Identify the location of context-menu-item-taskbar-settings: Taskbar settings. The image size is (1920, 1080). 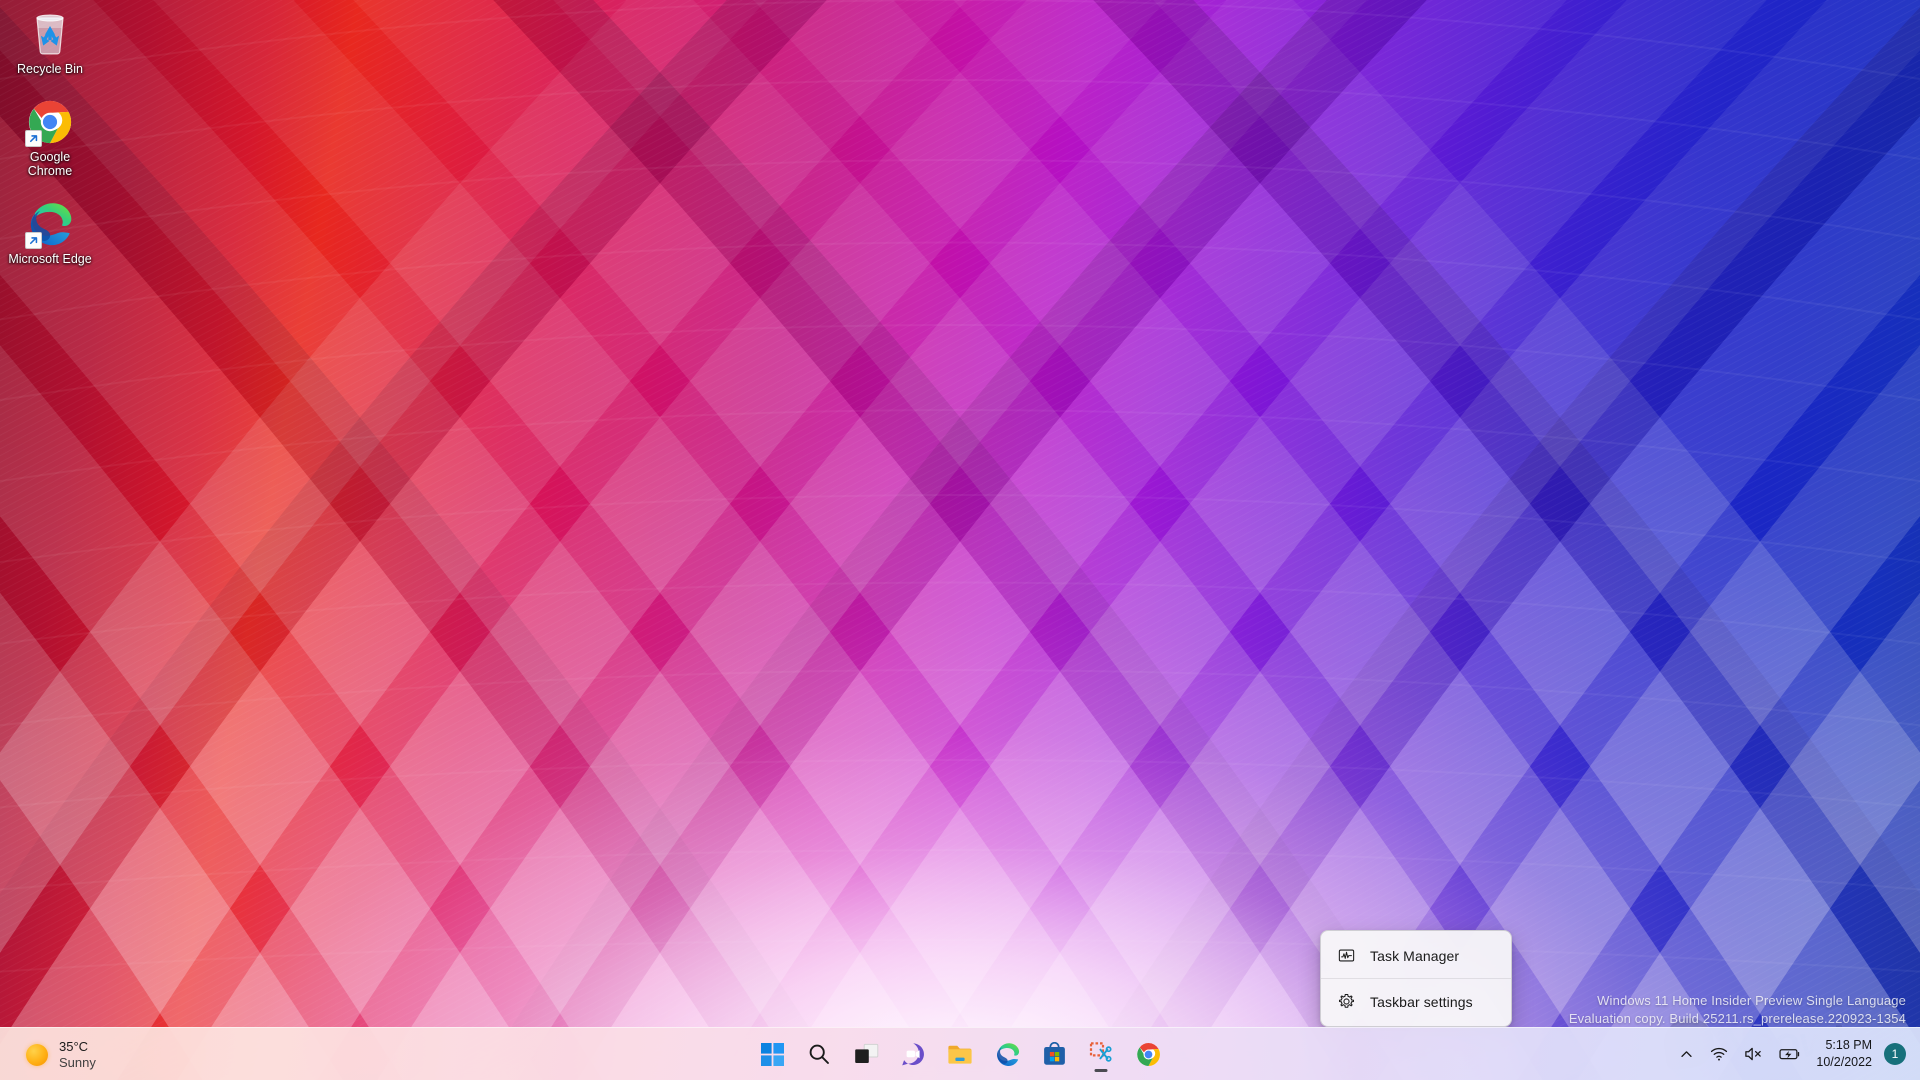
(1416, 1001).